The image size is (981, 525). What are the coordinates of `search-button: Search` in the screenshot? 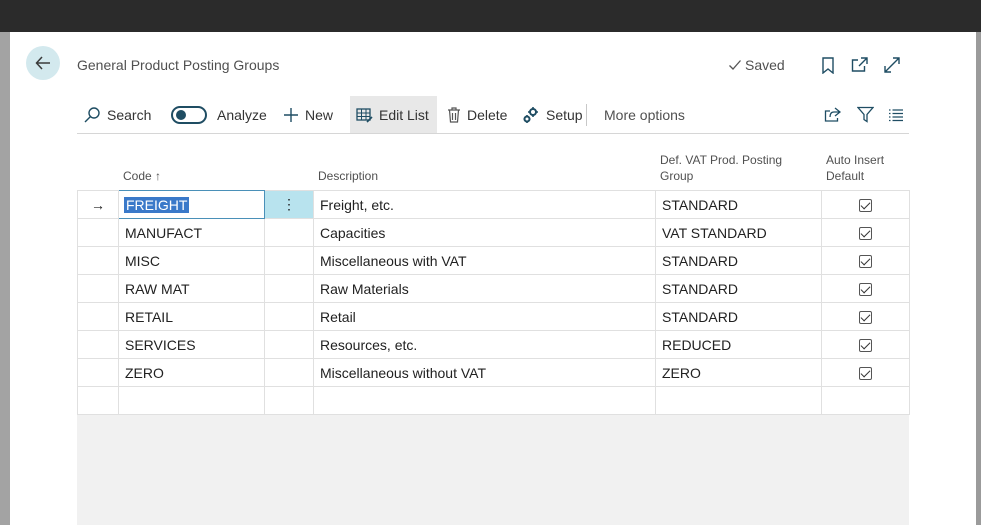 It's located at (117, 114).